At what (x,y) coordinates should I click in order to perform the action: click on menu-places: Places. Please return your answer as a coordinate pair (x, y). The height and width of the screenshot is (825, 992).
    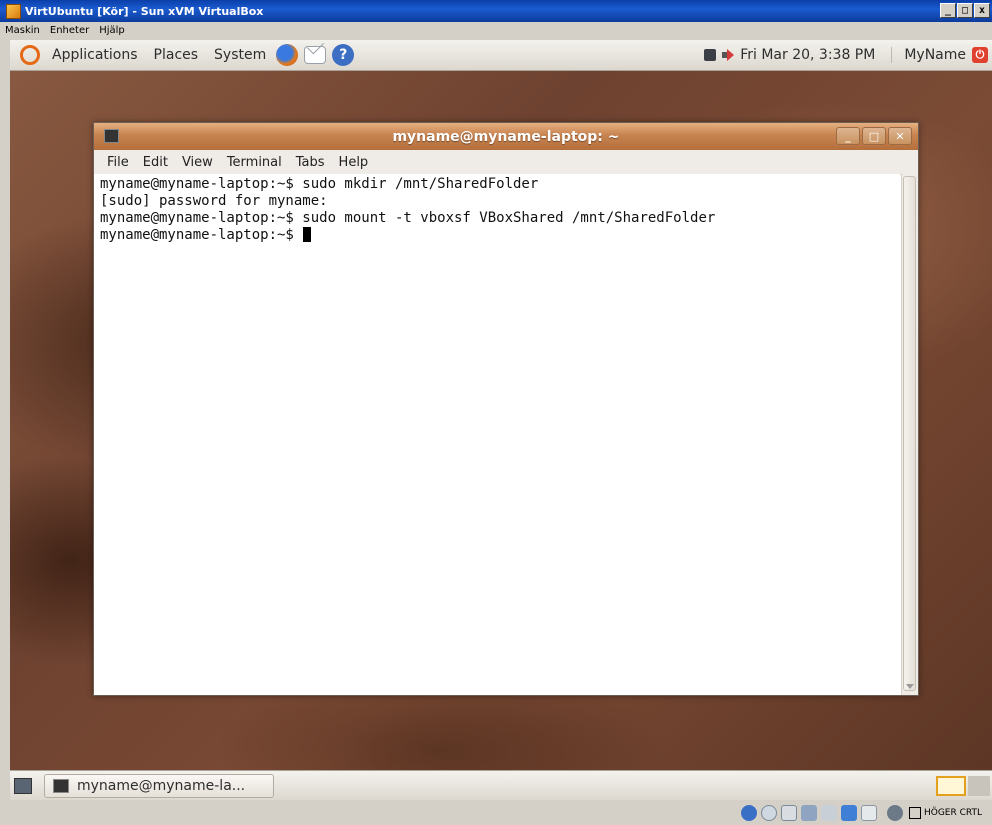
    Looking at the image, I should click on (176, 55).